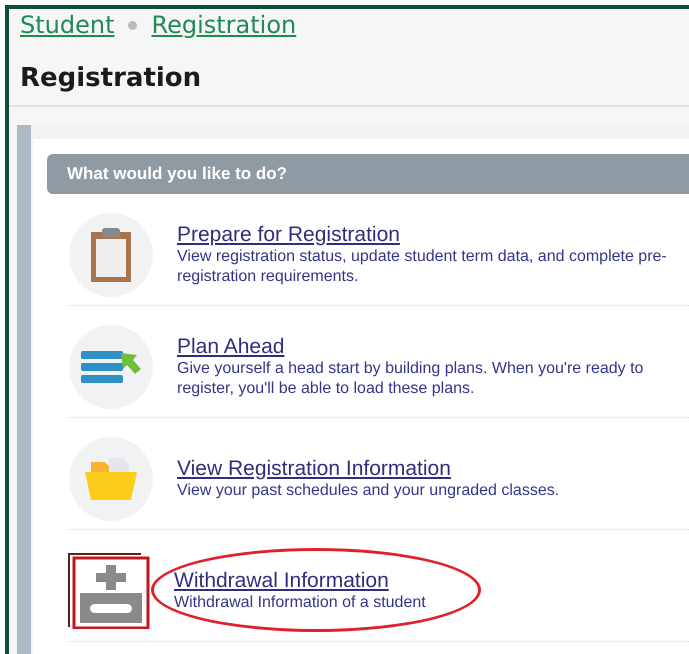 The height and width of the screenshot is (654, 689). Describe the element at coordinates (67, 25) in the screenshot. I see `breadcrumb-link: Student` at that location.